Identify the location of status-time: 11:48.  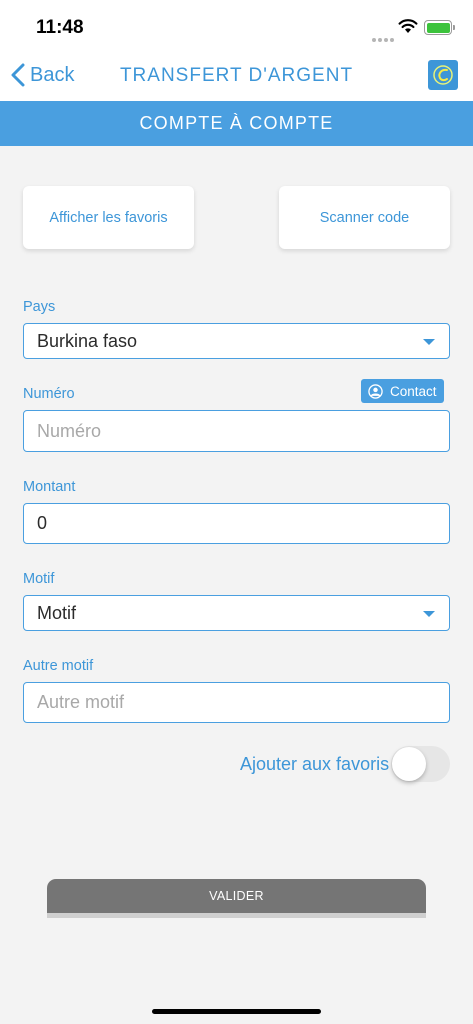
(60, 27).